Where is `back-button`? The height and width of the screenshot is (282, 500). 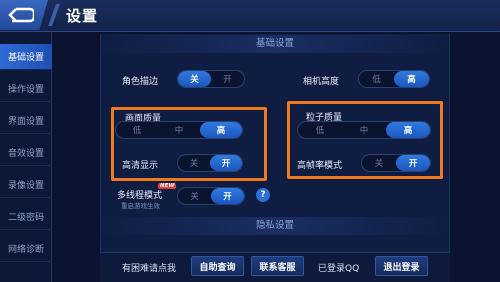 back-button is located at coordinates (24, 15).